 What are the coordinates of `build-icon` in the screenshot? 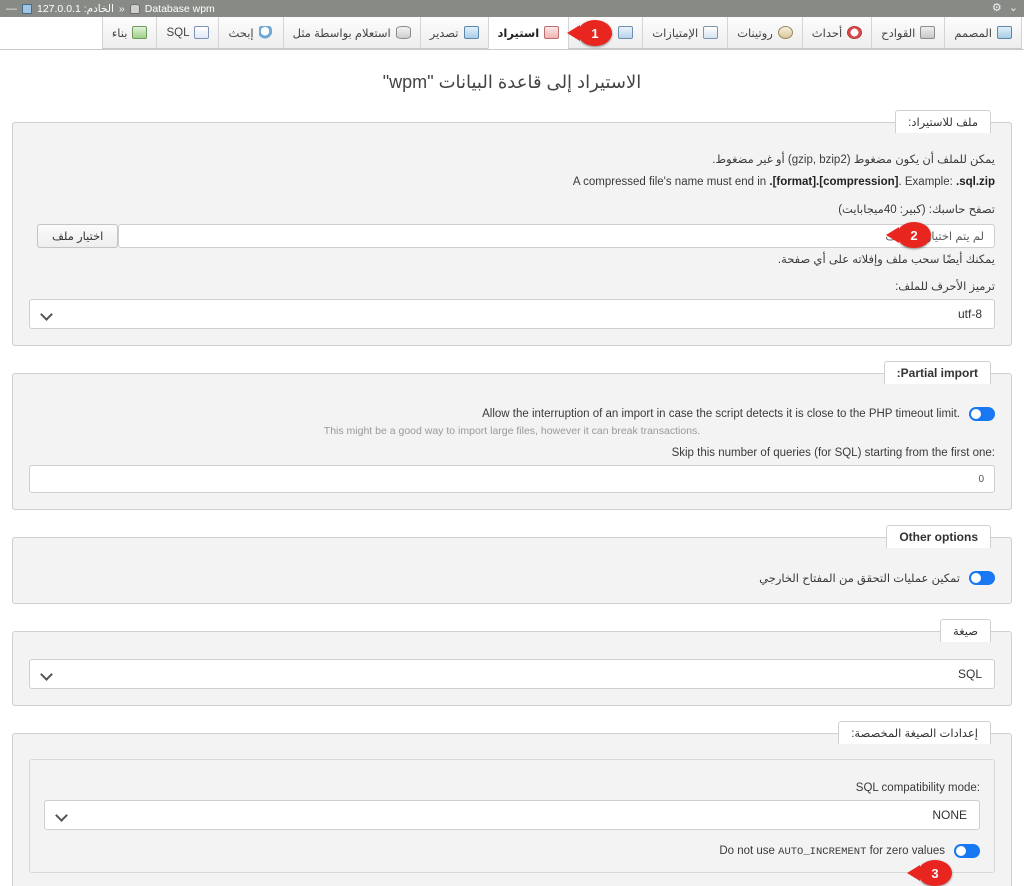 It's located at (140, 32).